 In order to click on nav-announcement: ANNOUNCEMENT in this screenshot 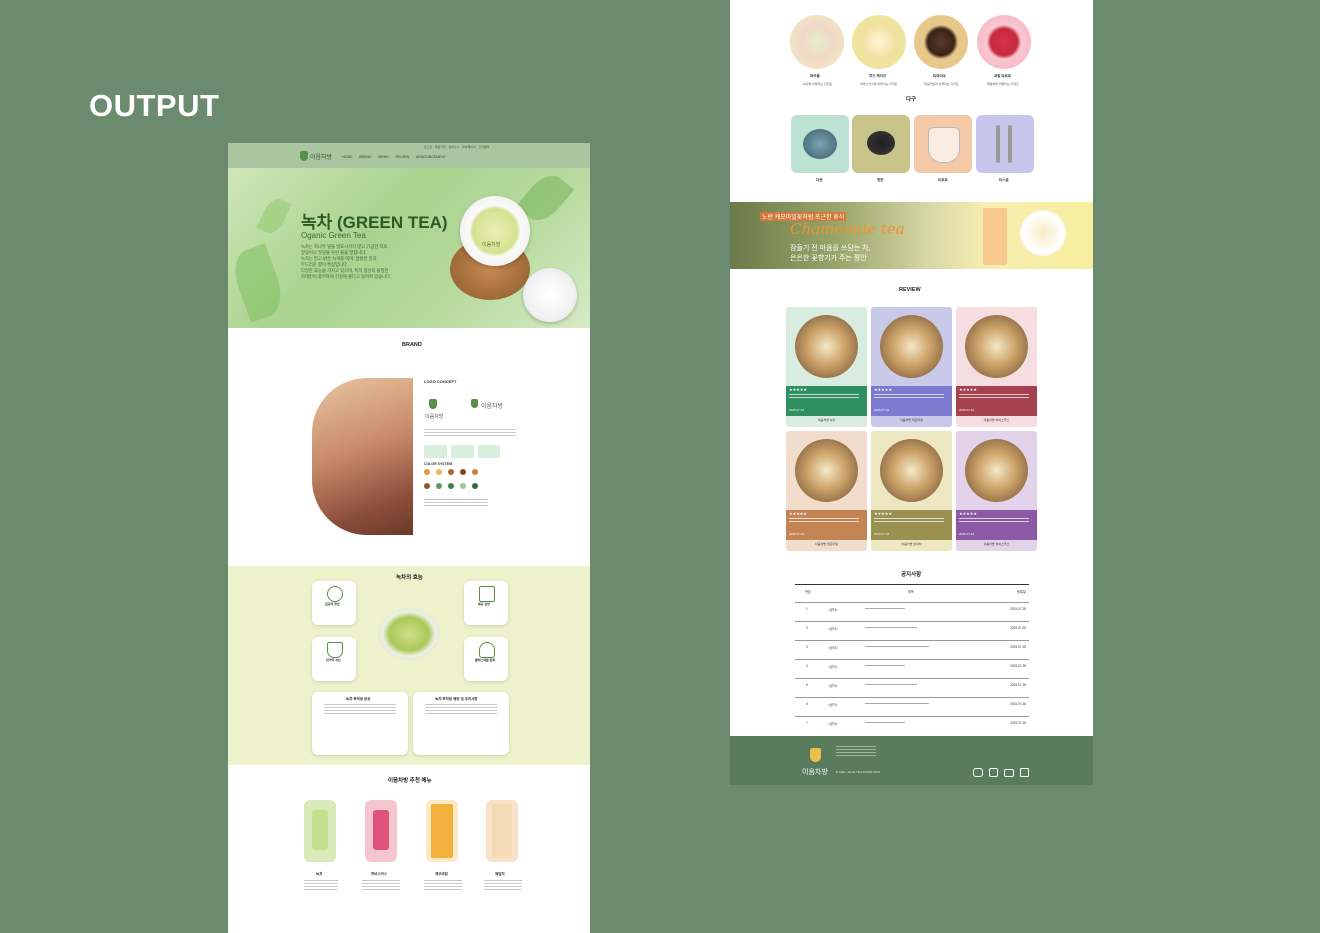, I will do `click(431, 157)`.